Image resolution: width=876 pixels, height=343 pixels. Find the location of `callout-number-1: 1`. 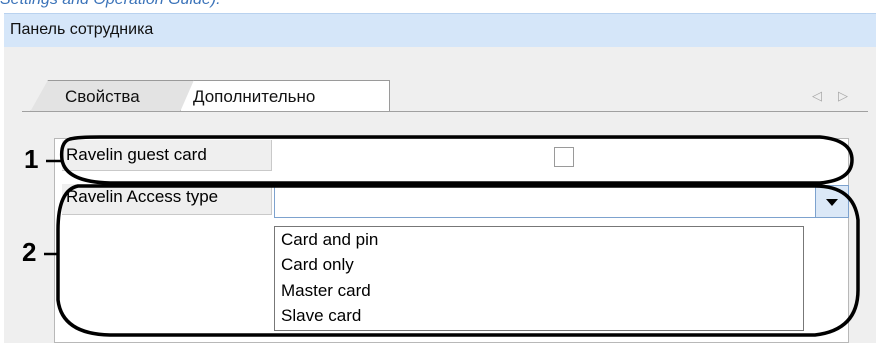

callout-number-1: 1 is located at coordinates (31, 159).